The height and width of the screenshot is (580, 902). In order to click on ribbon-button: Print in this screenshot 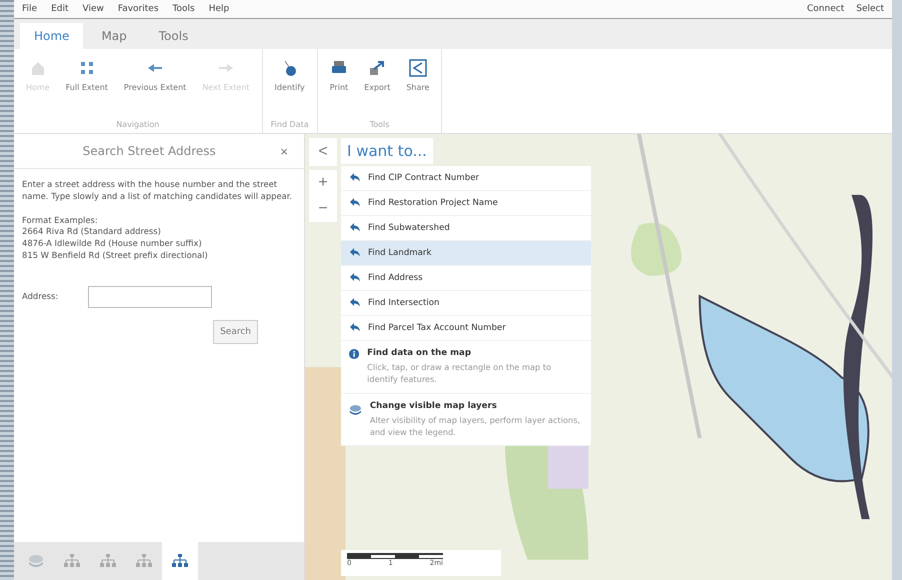, I will do `click(339, 86)`.